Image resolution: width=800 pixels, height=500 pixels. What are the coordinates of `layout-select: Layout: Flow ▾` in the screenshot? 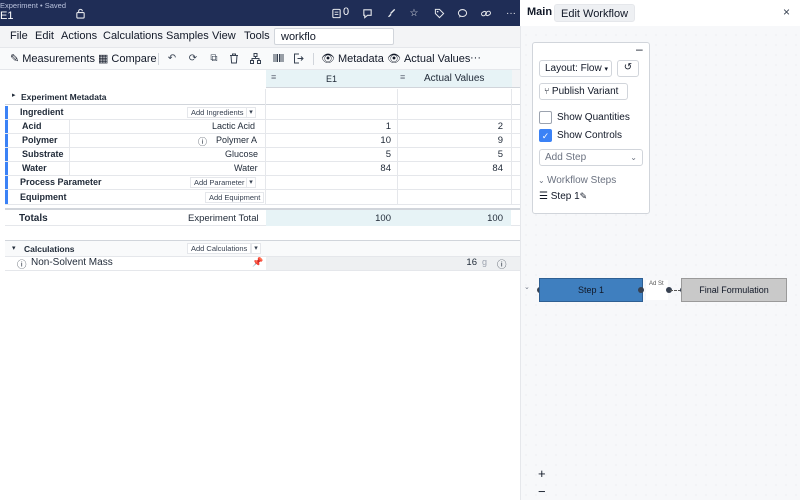 It's located at (575, 68).